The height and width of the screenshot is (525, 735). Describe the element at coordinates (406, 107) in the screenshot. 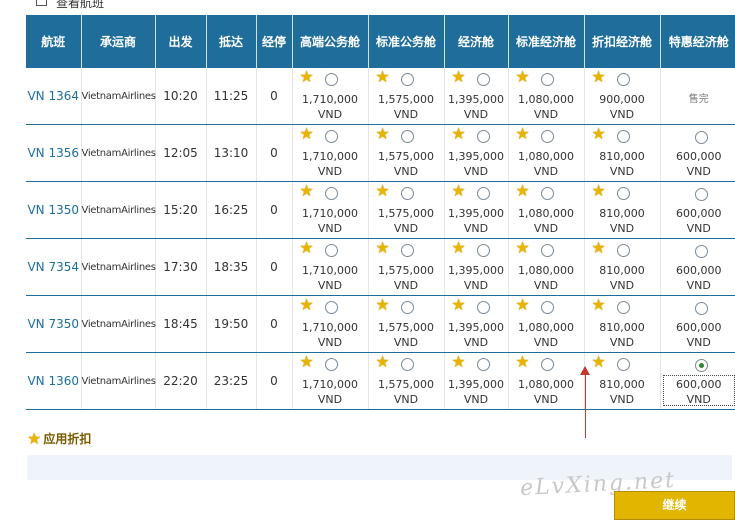

I see `fare-price: 1,575,000 VND` at that location.